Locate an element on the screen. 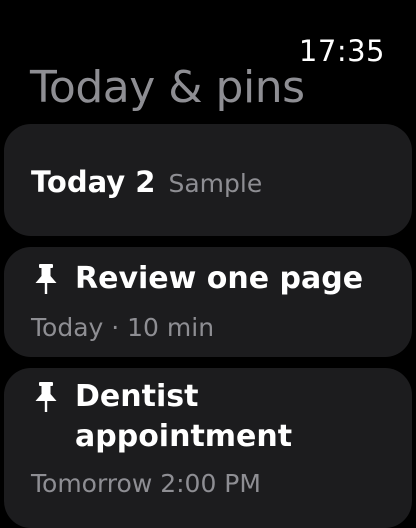  today-row: Today 2 Sample is located at coordinates (146, 183).